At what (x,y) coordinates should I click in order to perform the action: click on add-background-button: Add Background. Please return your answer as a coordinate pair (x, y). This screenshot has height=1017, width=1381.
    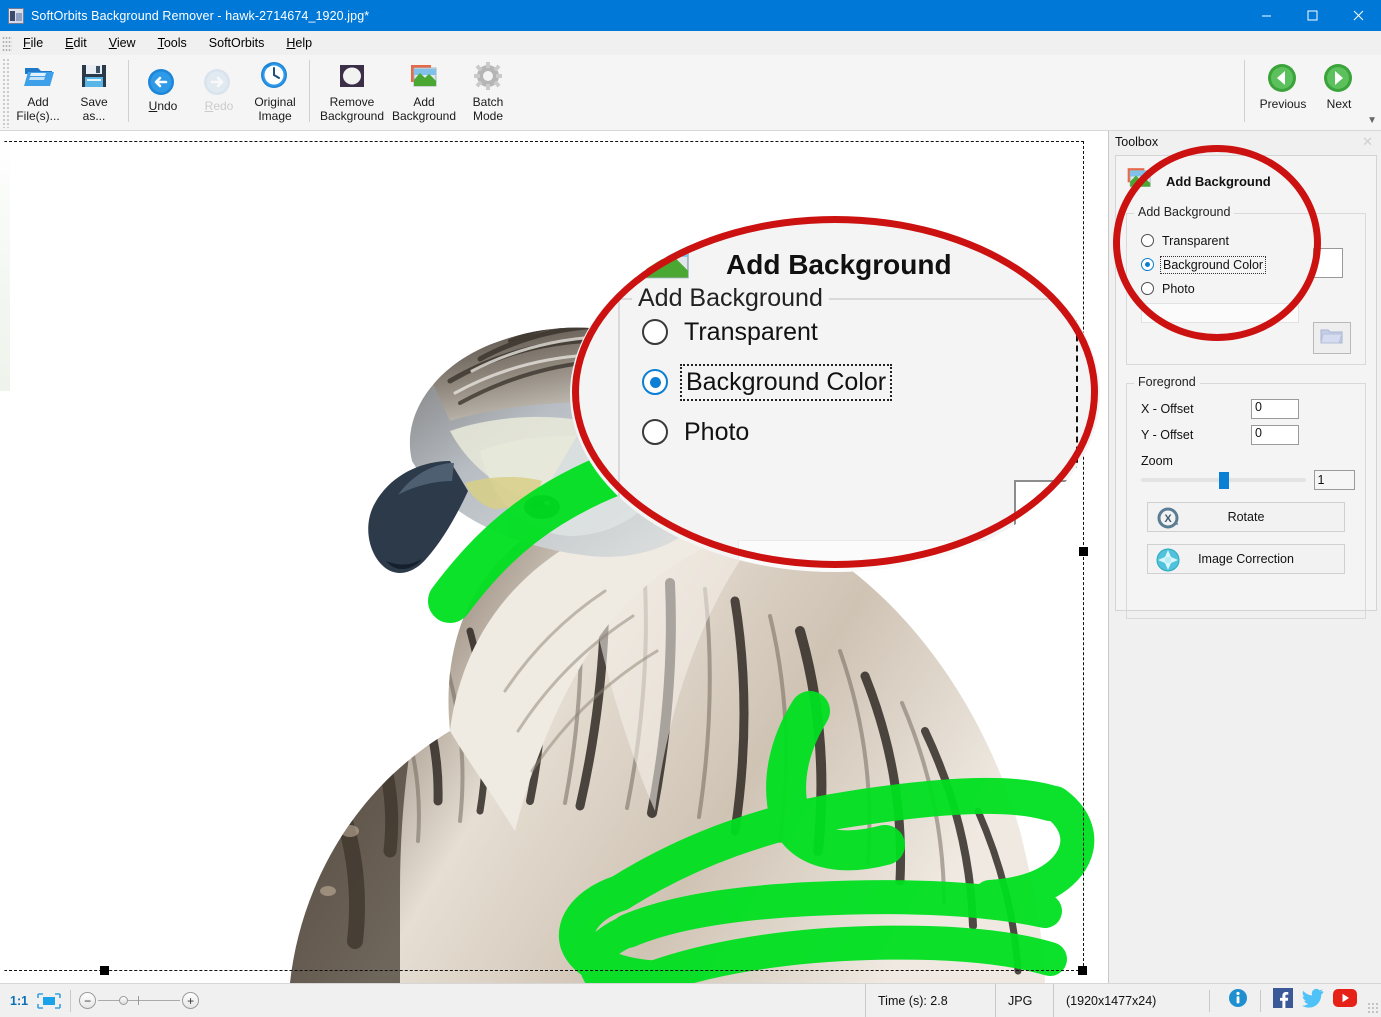
    Looking at the image, I should click on (424, 90).